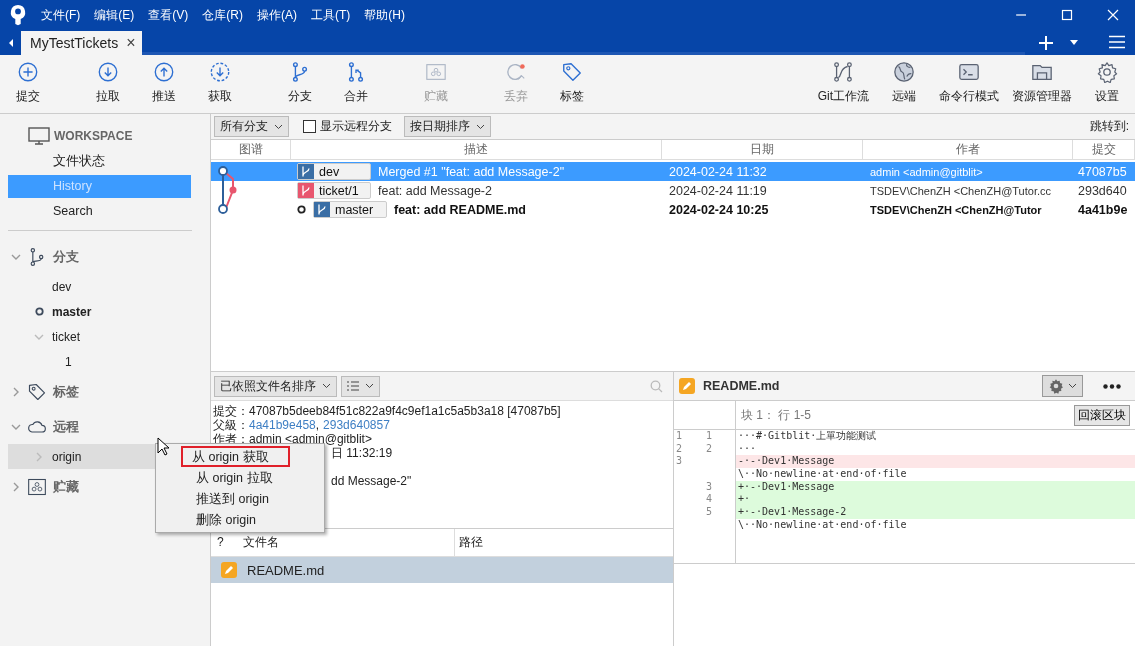 This screenshot has height=646, width=1135. Describe the element at coordinates (277, 15) in the screenshot. I see `menu-item: 操作(A)` at that location.